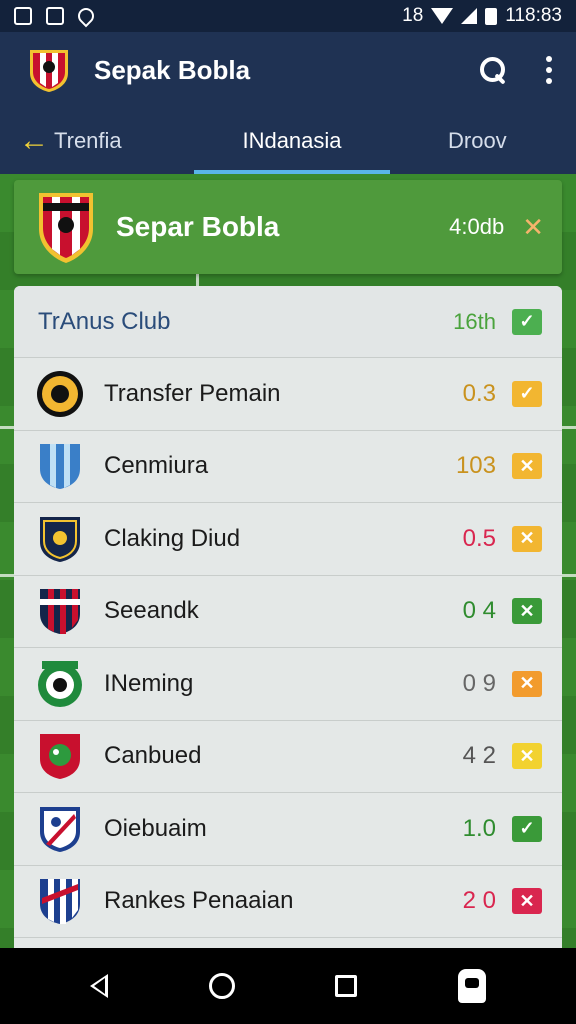  Describe the element at coordinates (99, 986) in the screenshot. I see `nav-back-icon` at that location.